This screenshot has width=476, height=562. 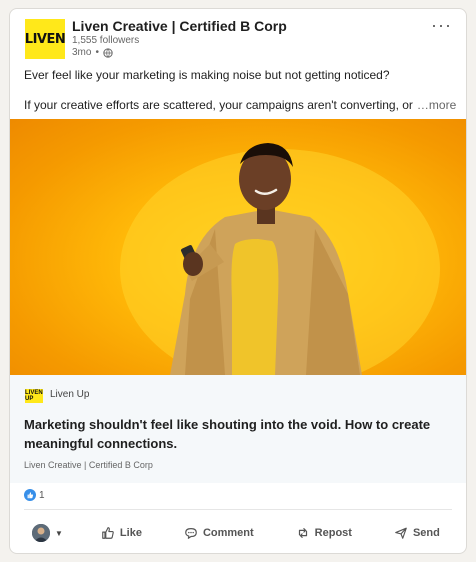 What do you see at coordinates (441, 25) in the screenshot?
I see `more-options-icon: ···` at bounding box center [441, 25].